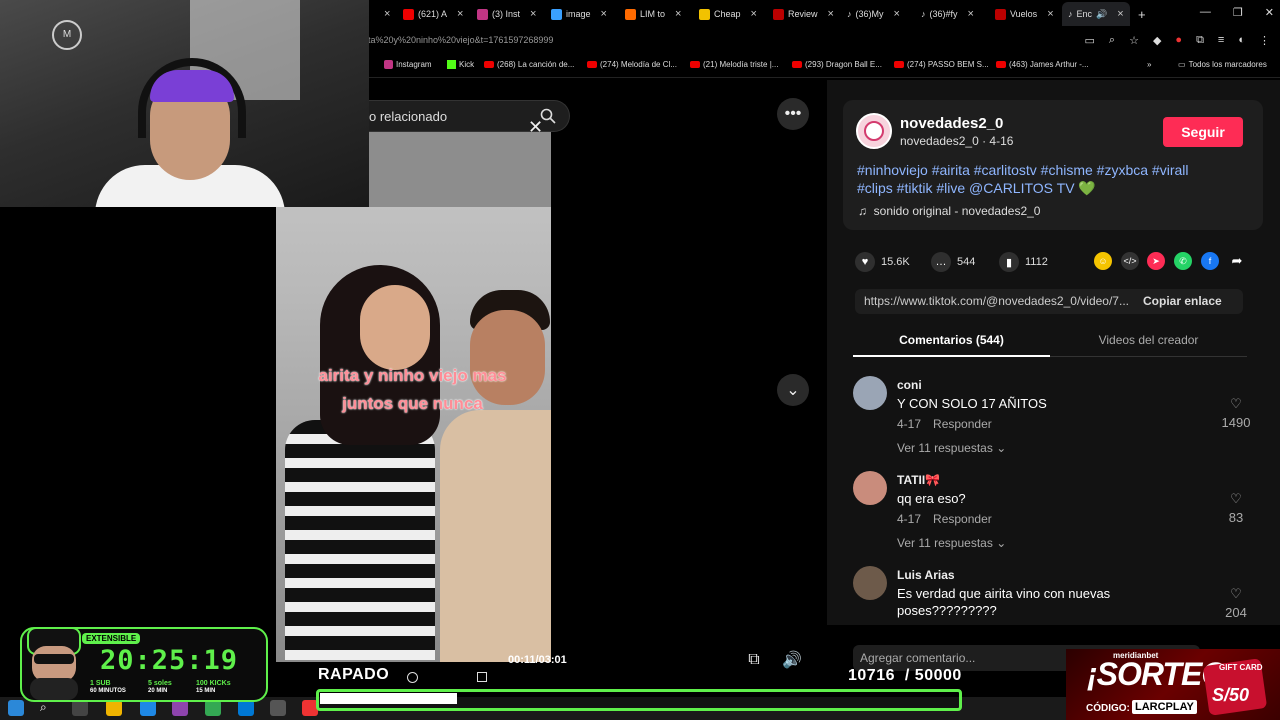 Image resolution: width=1280 pixels, height=720 pixels. What do you see at coordinates (947, 14) in the screenshot?
I see `browser-tab: ♪ (36)#fy ×` at bounding box center [947, 14].